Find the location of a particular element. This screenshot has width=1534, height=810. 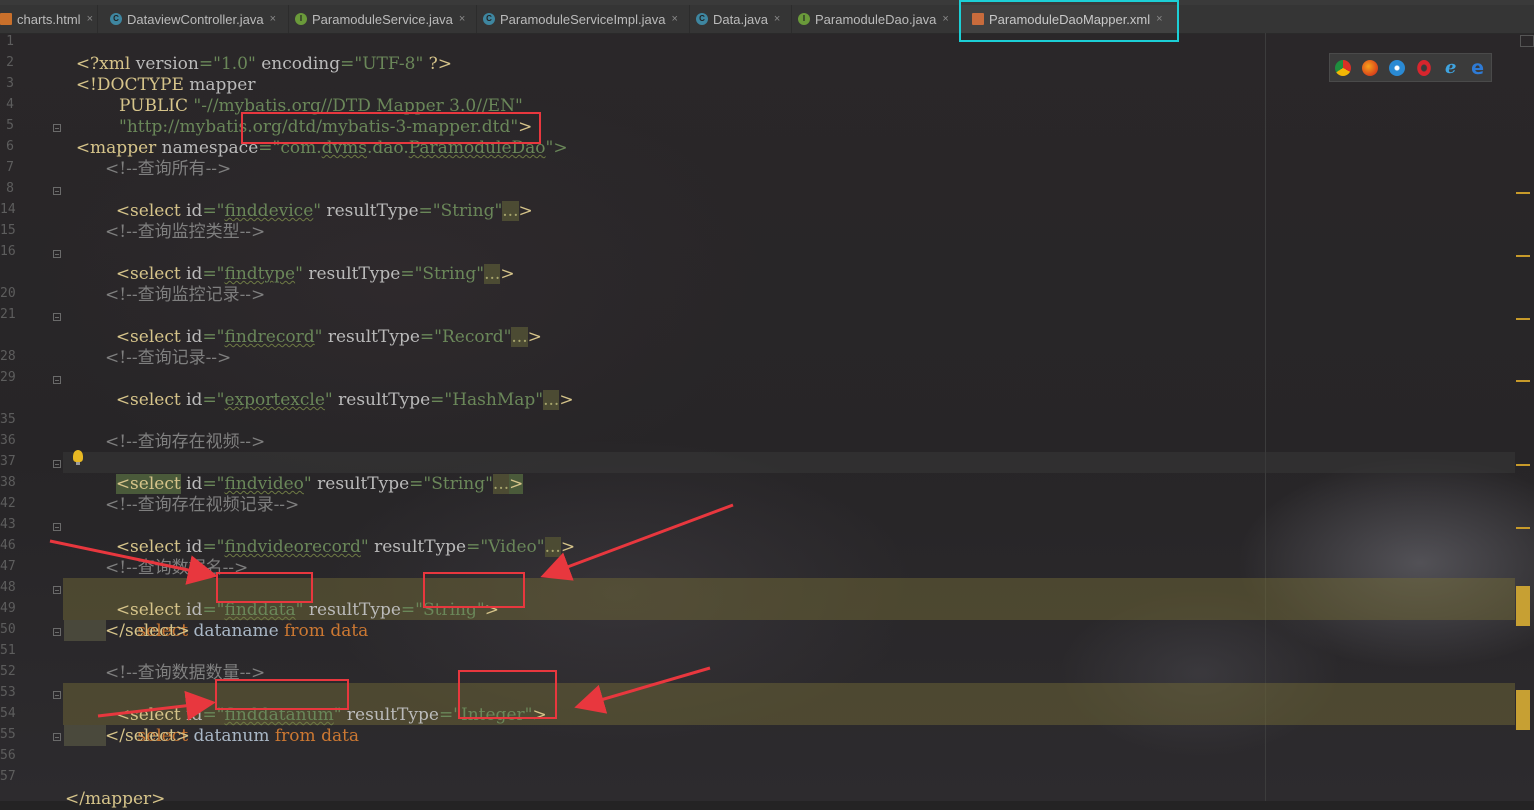

browser-preview-bar: e e is located at coordinates (1410, 67).